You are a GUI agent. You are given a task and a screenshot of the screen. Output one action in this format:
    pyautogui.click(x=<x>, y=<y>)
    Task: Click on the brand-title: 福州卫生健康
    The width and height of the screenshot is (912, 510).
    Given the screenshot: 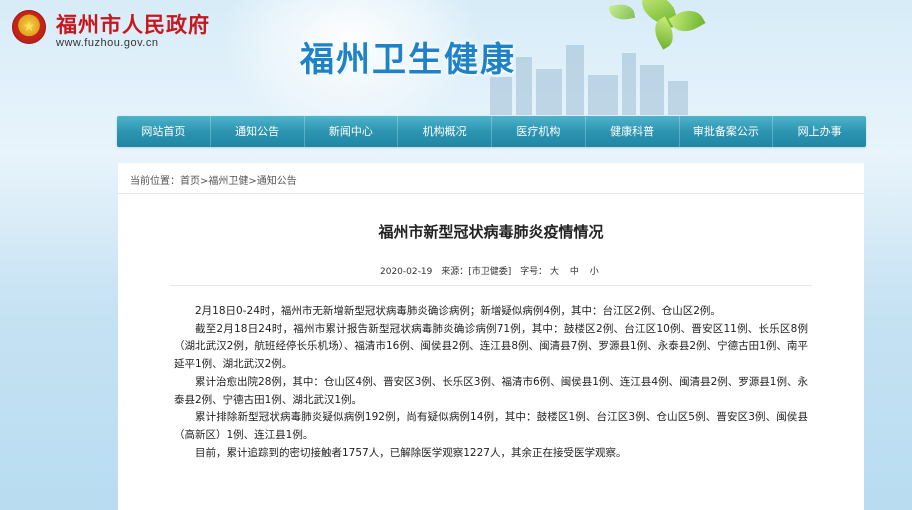 What is the action you would take?
    pyautogui.click(x=408, y=60)
    